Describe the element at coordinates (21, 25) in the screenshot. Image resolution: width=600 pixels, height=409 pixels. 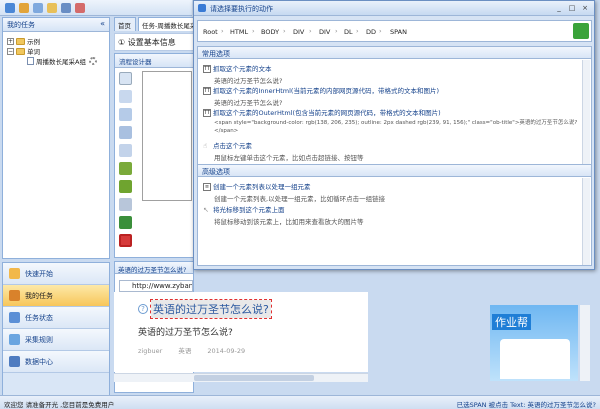
I see `my-tasks-title: 我的任务` at that location.